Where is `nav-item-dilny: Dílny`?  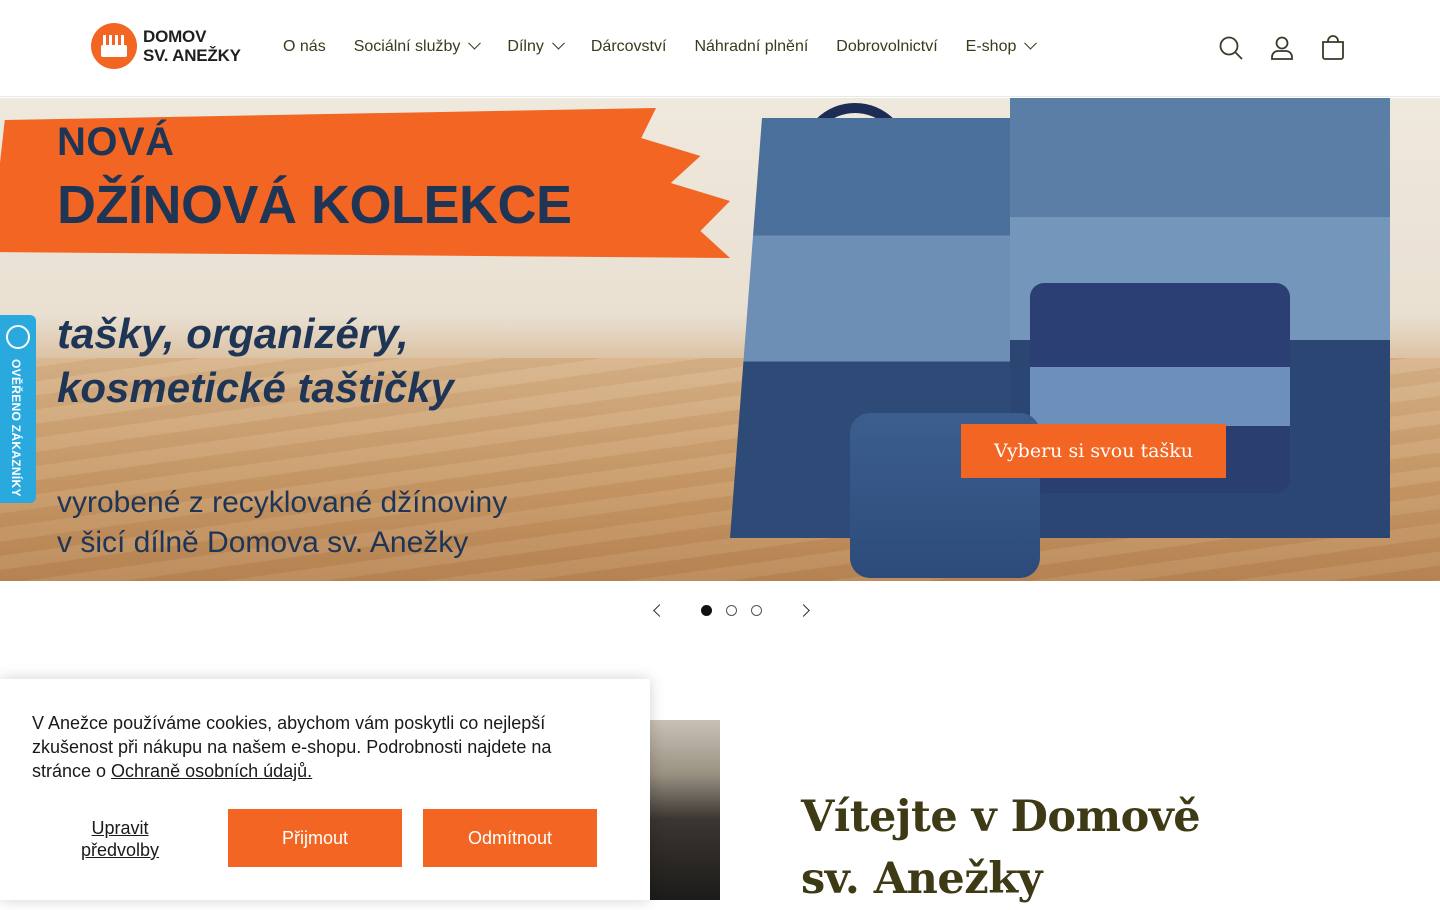
nav-item-dilny: Dílny is located at coordinates (536, 46).